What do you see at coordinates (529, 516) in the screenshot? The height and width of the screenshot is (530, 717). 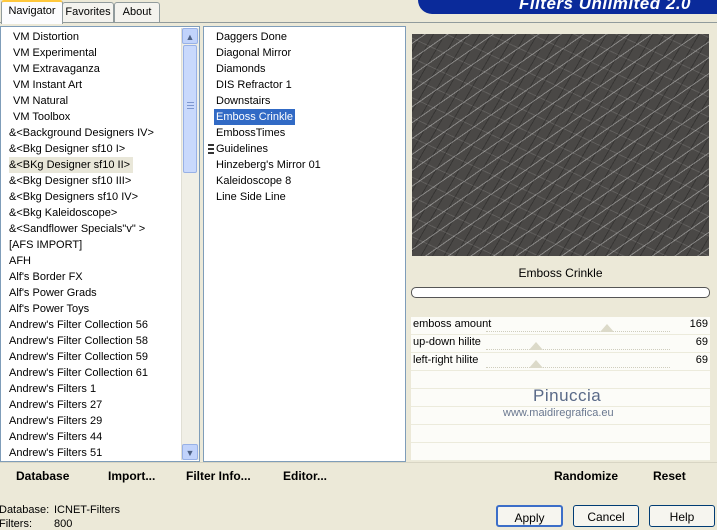 I see `apply-button: Apply` at bounding box center [529, 516].